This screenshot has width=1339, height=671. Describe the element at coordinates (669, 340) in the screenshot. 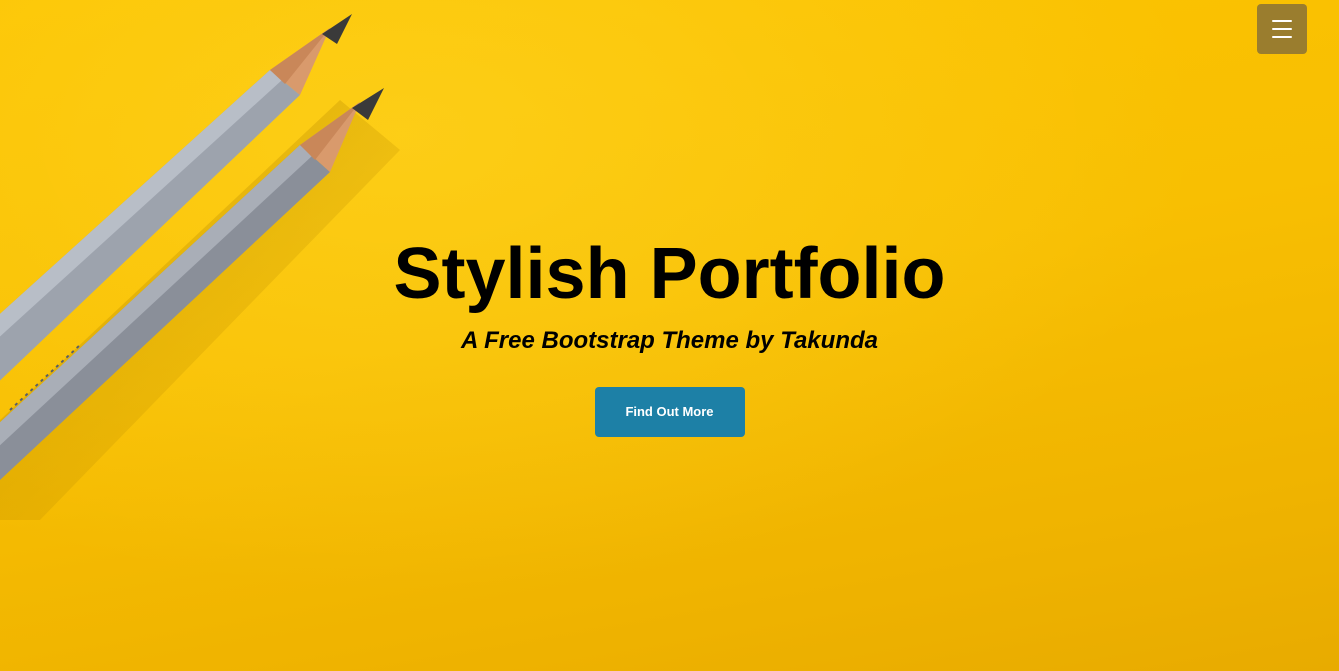

I see `page-subtitle: A Free Bootstrap Theme by Takunda` at that location.